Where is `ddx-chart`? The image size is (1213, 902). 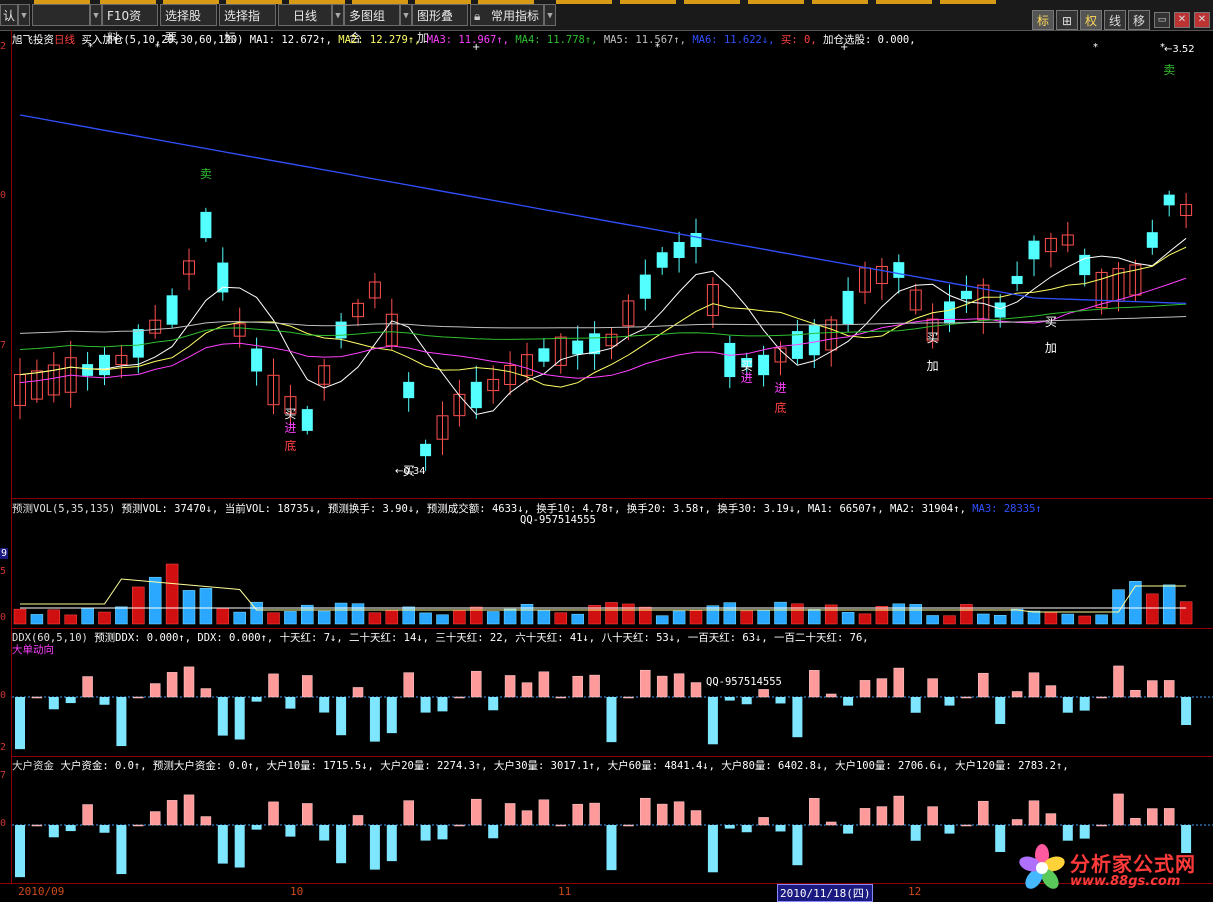
ddx-chart is located at coordinates (606, 692).